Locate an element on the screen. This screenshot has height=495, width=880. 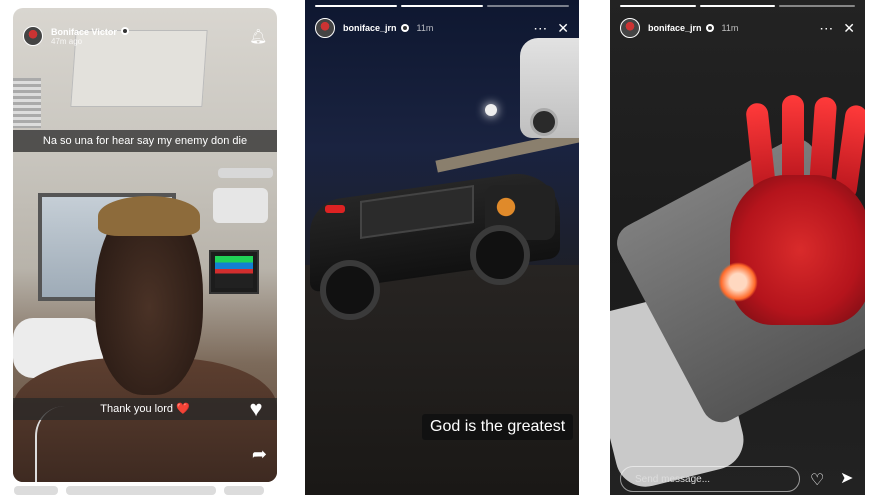
bell-icon: 🔔︎ is located at coordinates (258, 36).